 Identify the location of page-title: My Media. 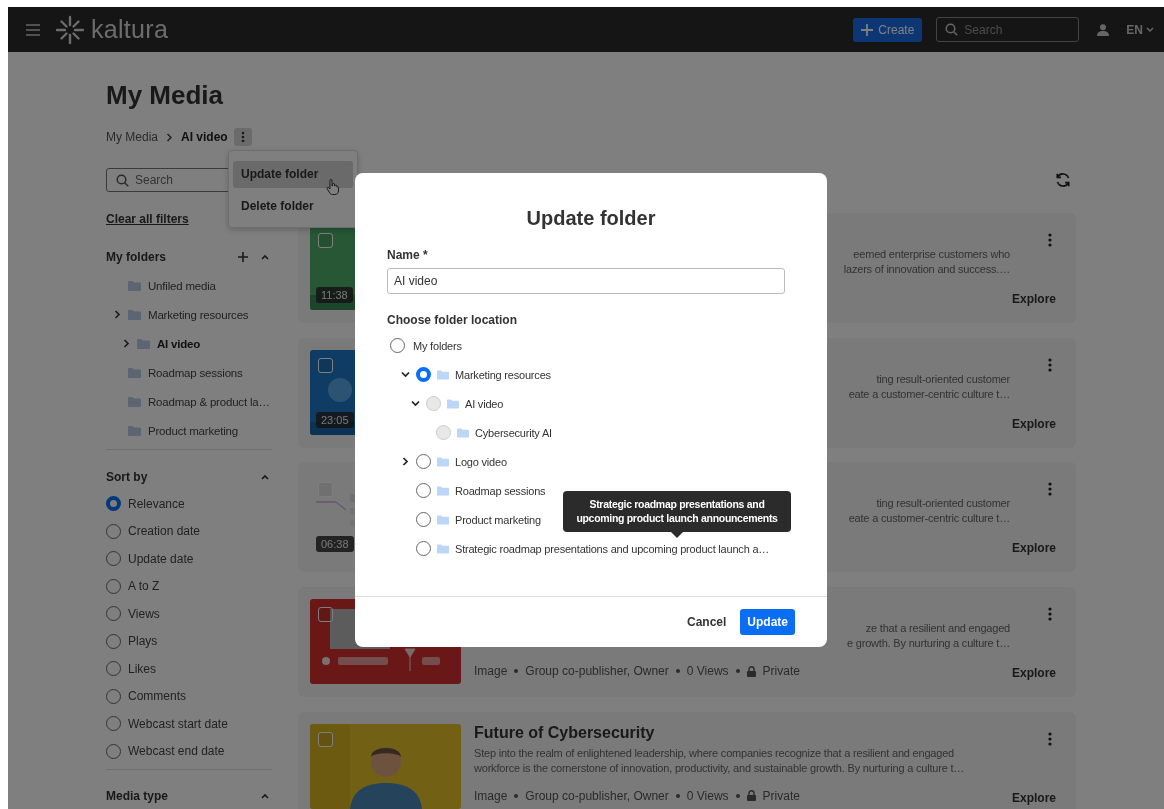
(165, 95).